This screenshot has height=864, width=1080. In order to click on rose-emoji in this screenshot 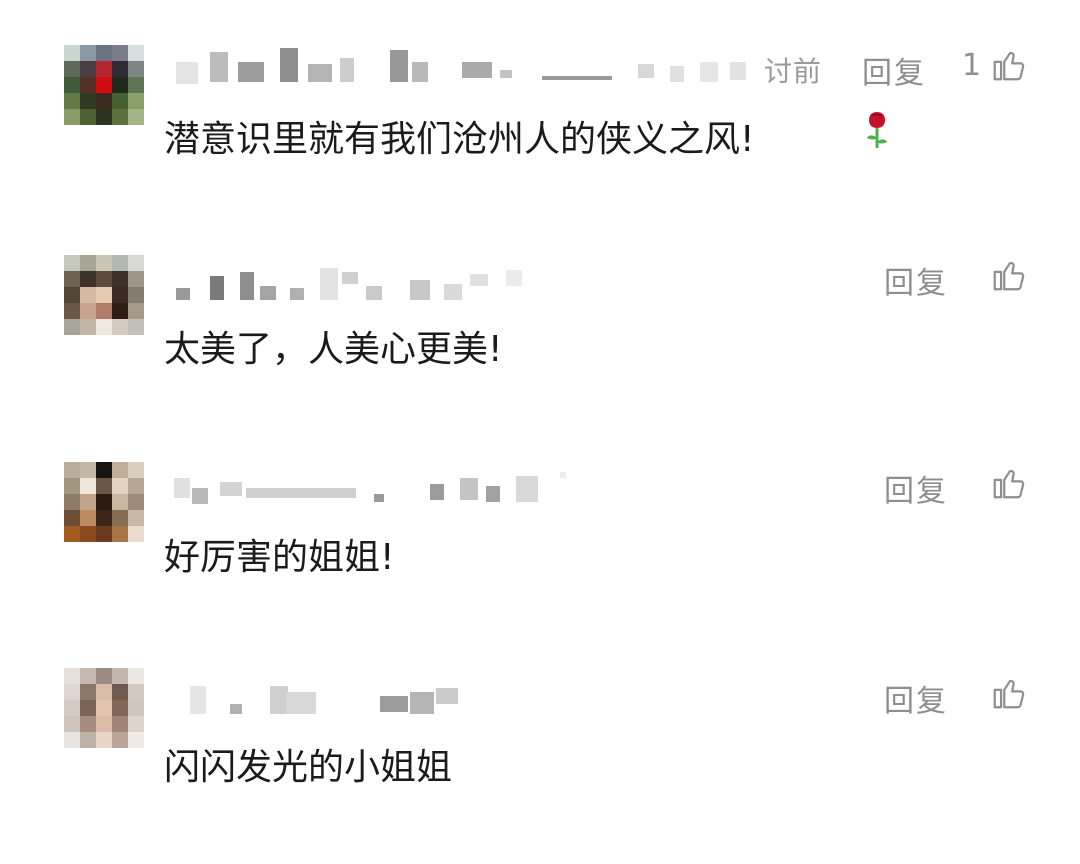, I will do `click(877, 130)`.